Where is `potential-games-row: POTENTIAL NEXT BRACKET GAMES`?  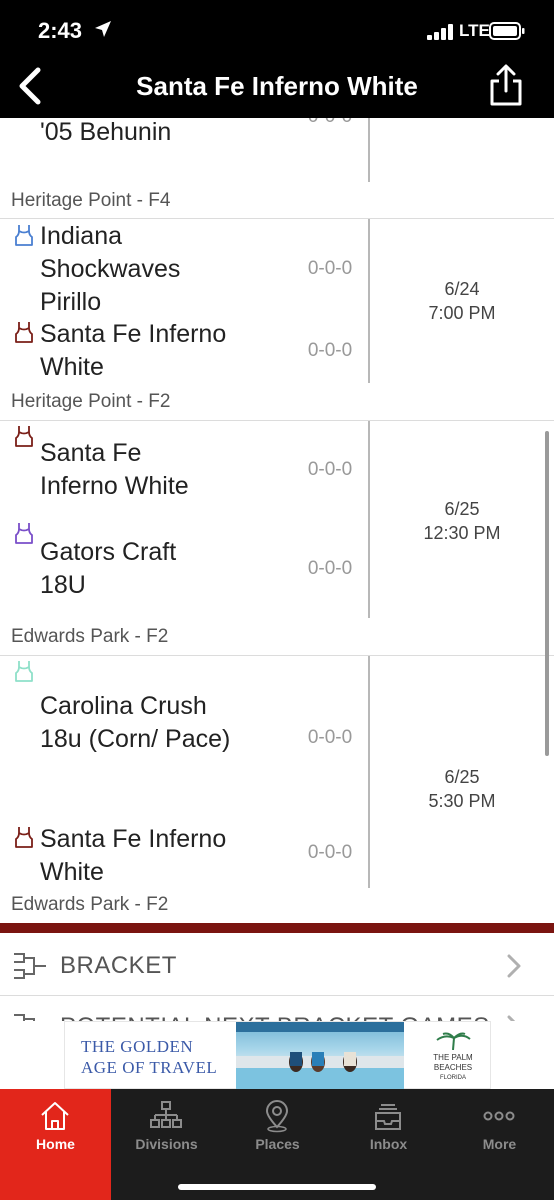 potential-games-row: POTENTIAL NEXT BRACKET GAMES is located at coordinates (277, 1008).